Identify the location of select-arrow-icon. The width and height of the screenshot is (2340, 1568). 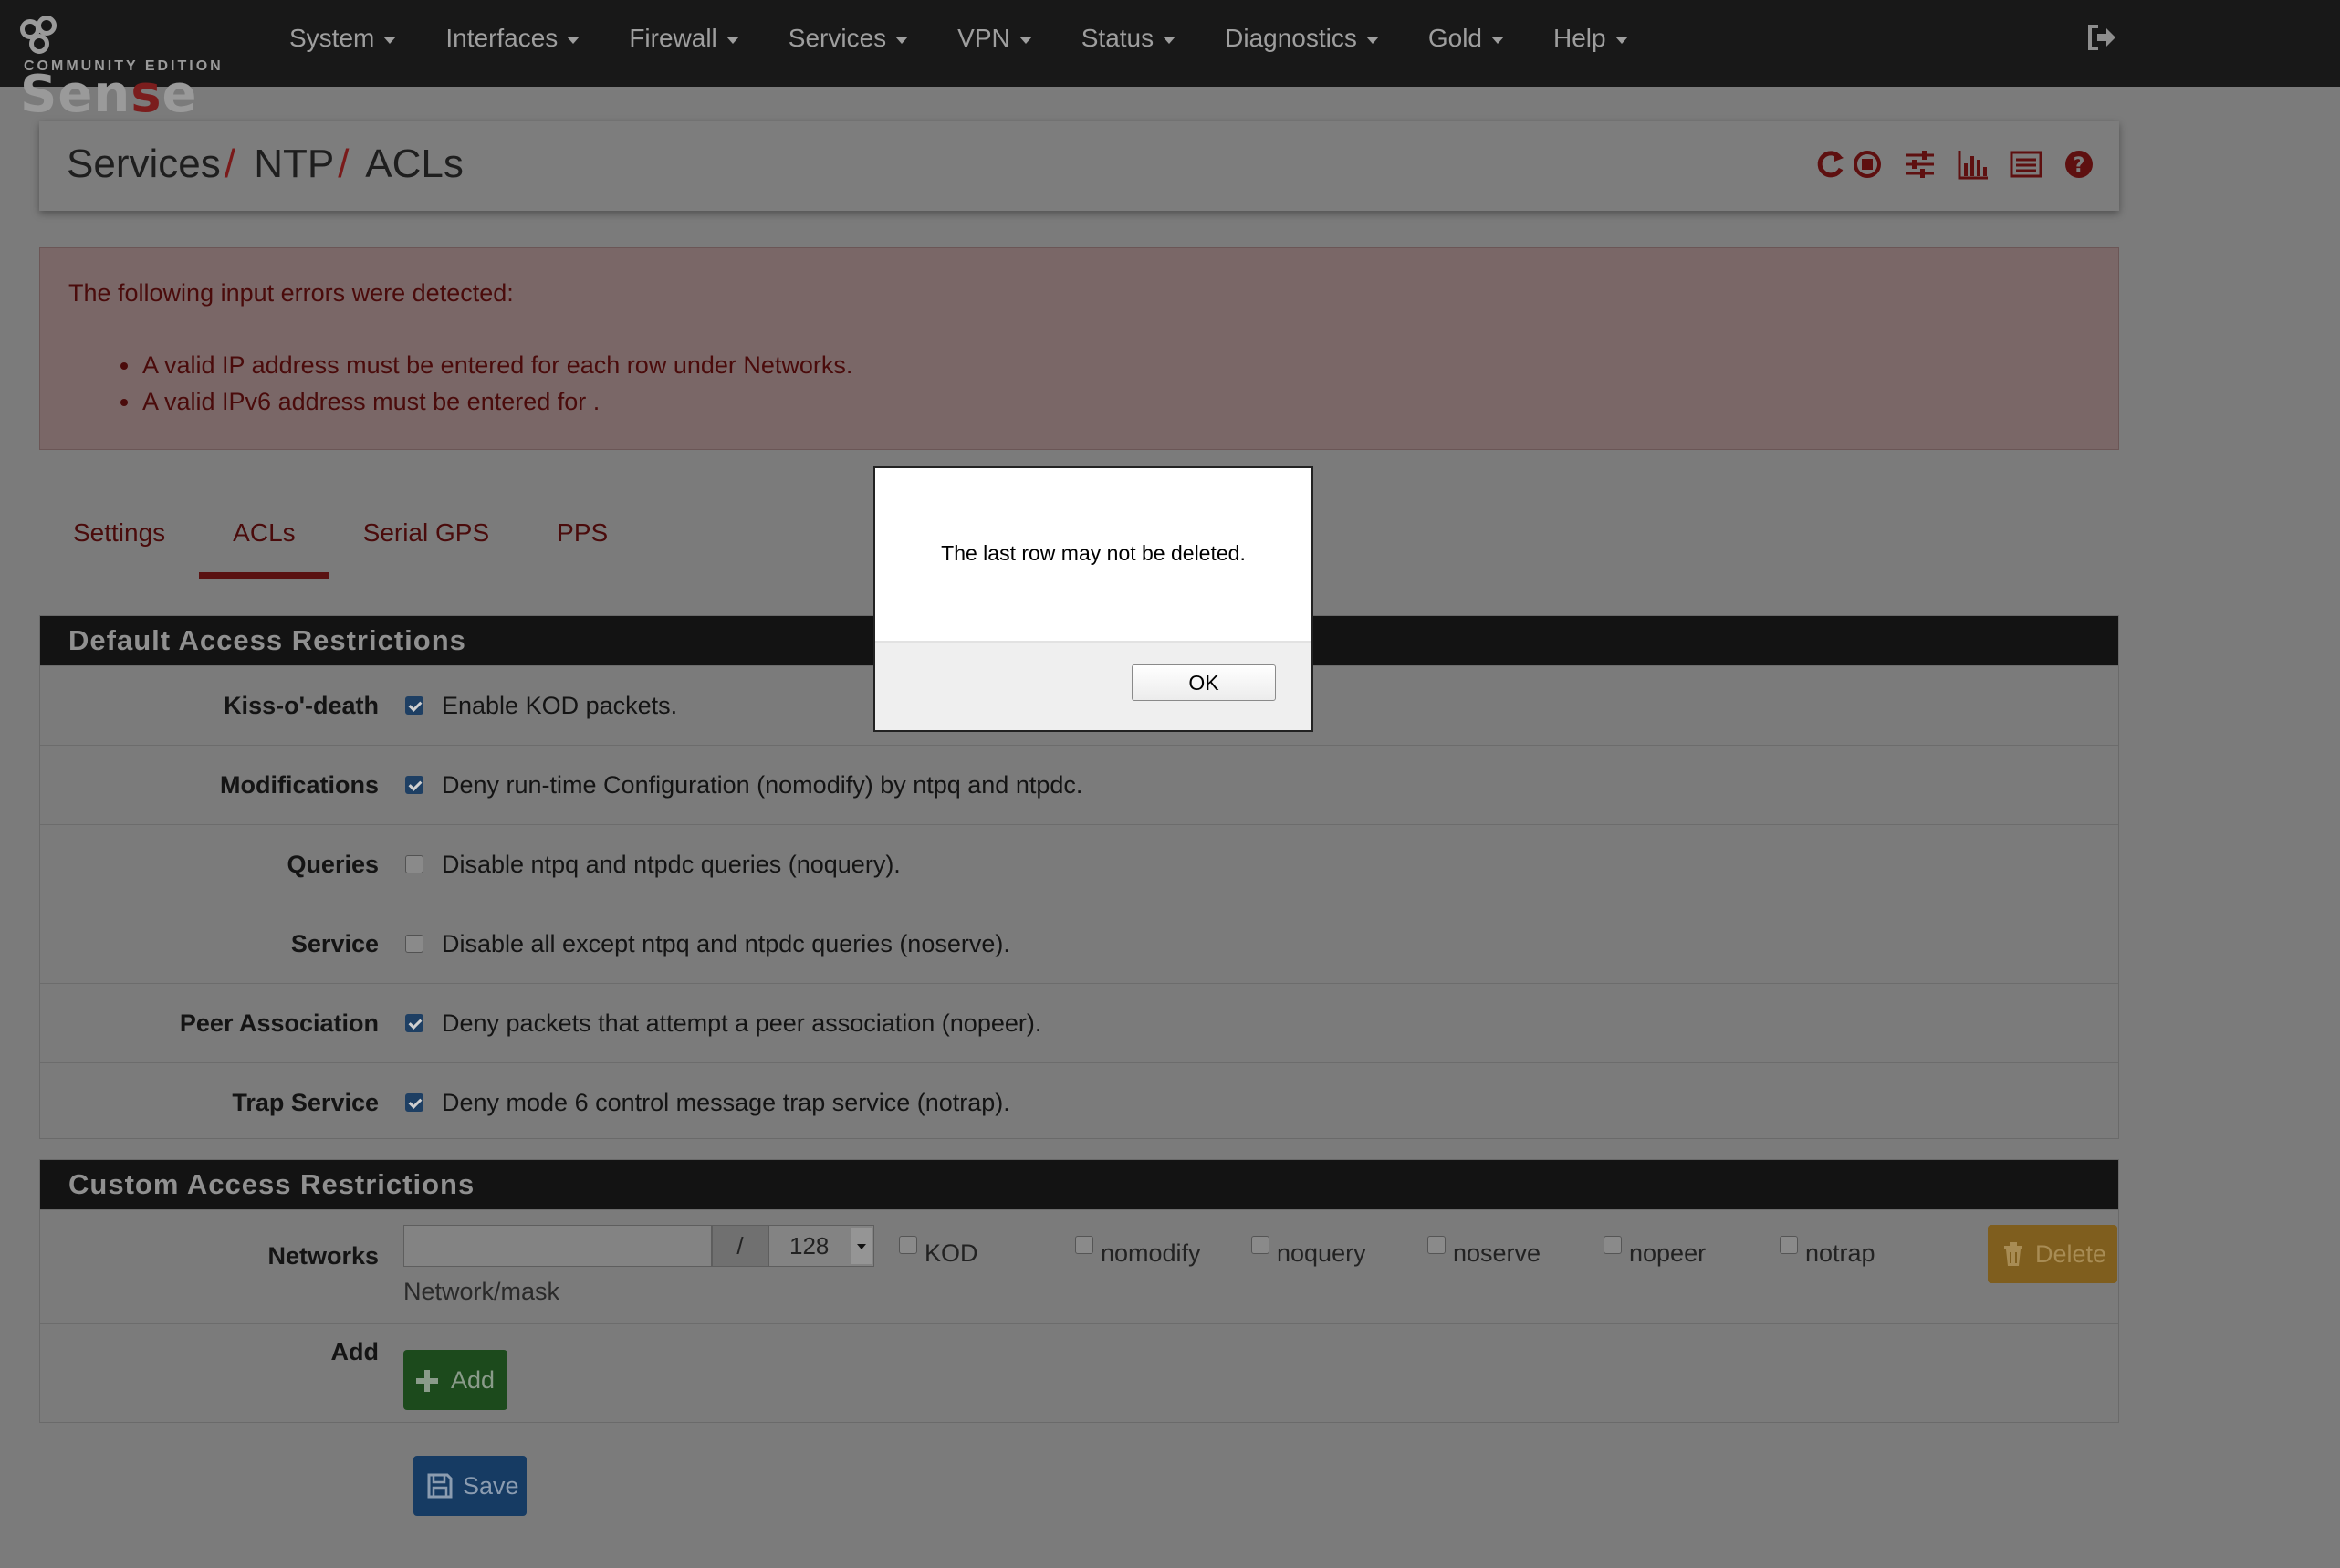
(862, 1246).